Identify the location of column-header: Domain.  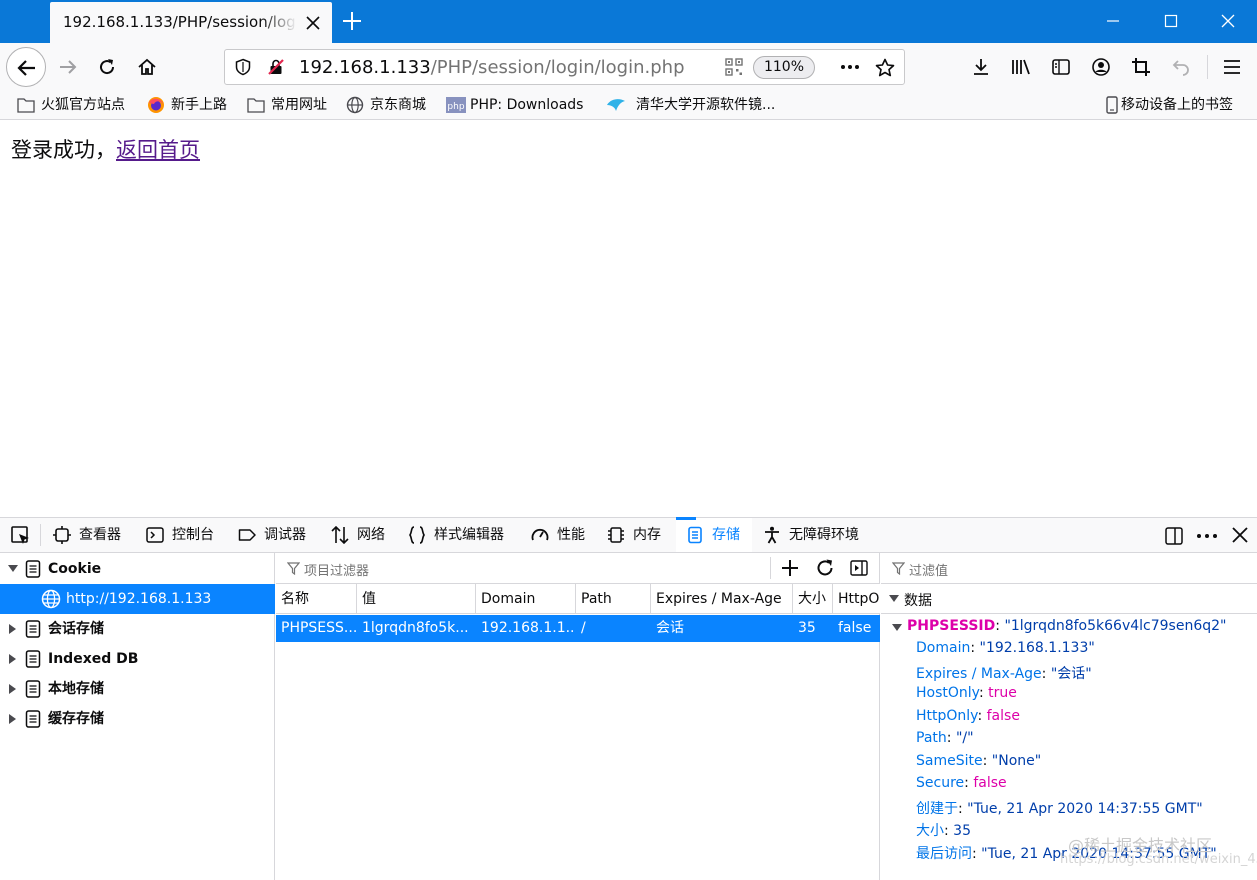
(526, 599).